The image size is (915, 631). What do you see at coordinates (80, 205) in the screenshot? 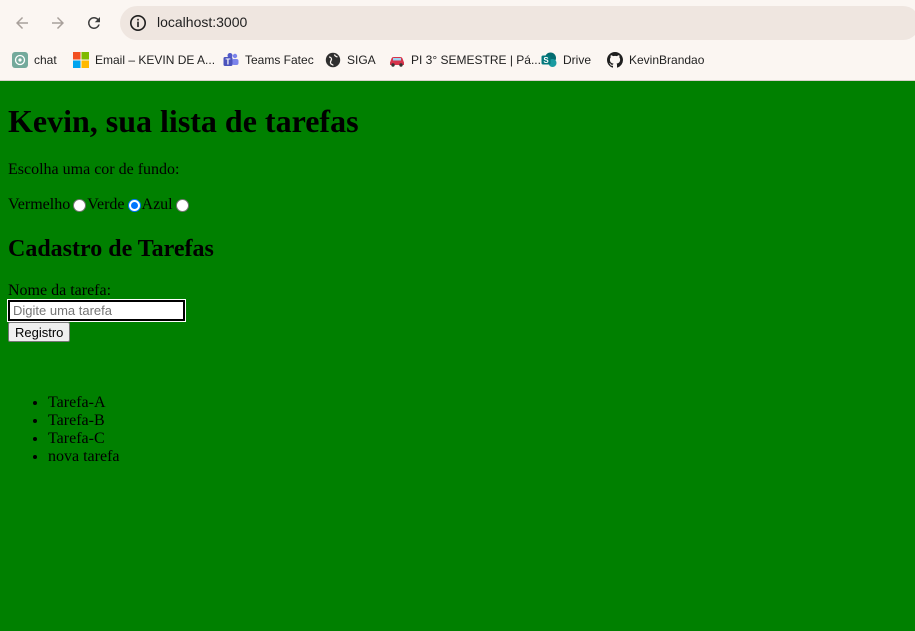
I see `radio-vermelho` at bounding box center [80, 205].